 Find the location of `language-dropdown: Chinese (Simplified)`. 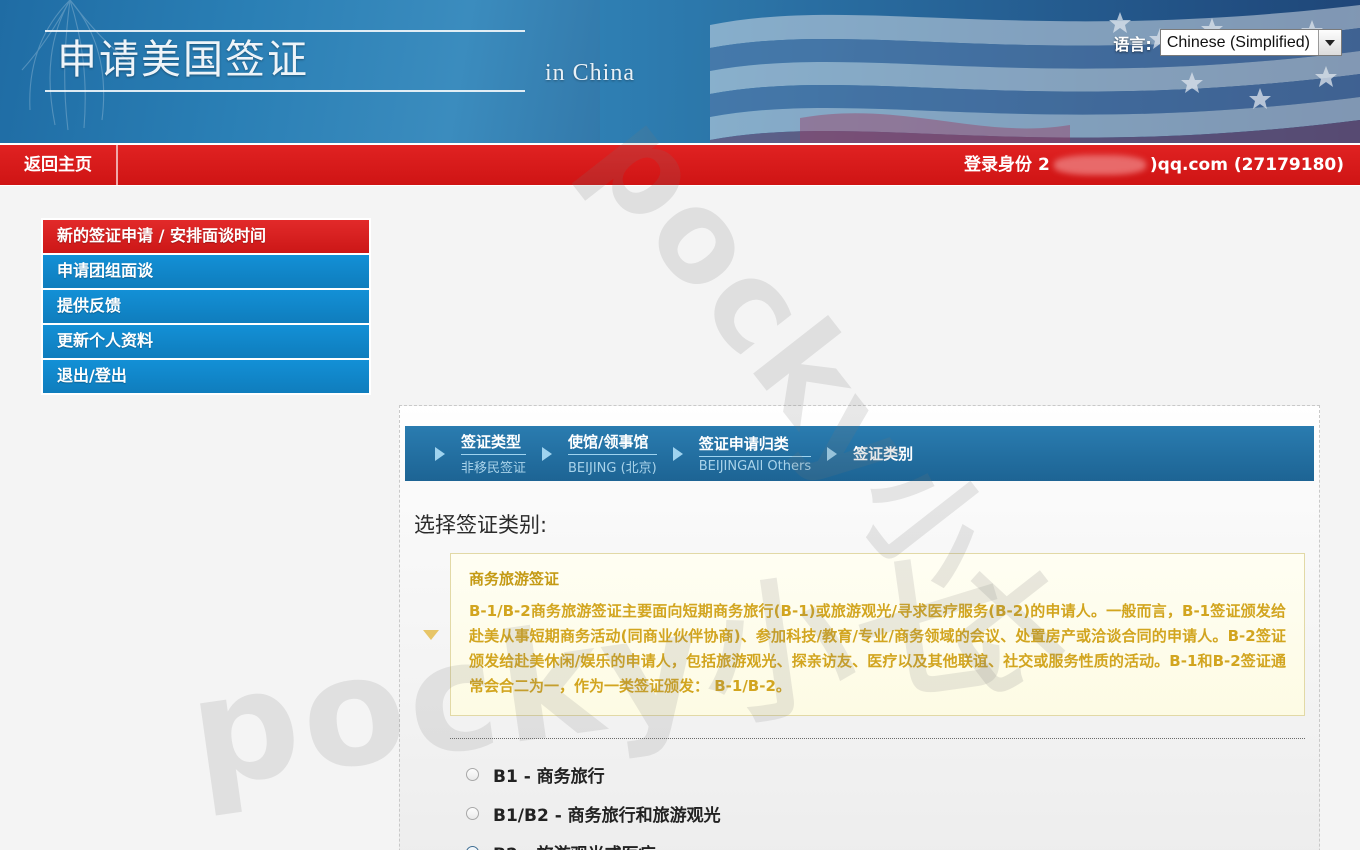

language-dropdown: Chinese (Simplified) is located at coordinates (1250, 42).